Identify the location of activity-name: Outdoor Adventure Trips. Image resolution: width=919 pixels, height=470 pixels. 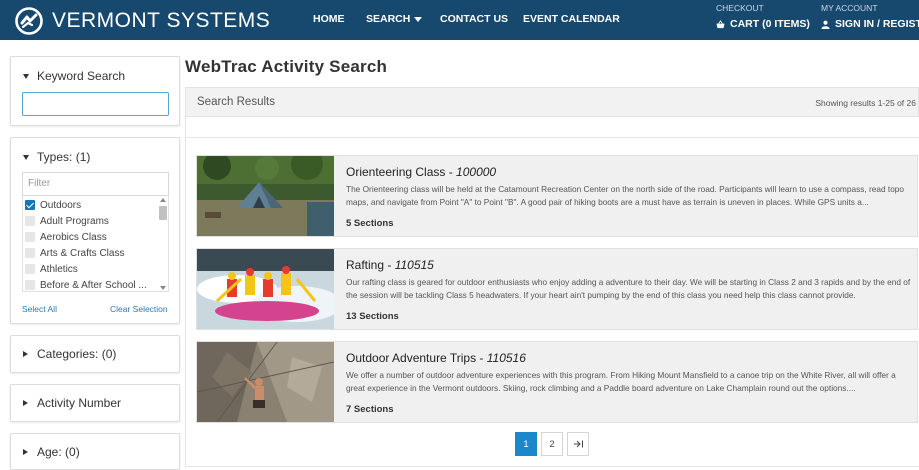
(411, 358).